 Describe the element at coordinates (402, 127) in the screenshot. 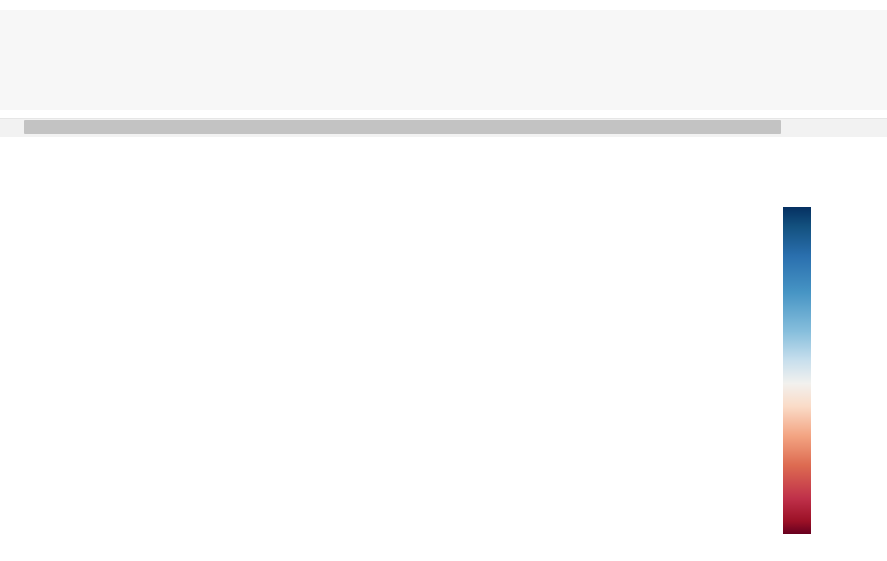

I see `code-horizontal-scrollbar-thumb` at that location.